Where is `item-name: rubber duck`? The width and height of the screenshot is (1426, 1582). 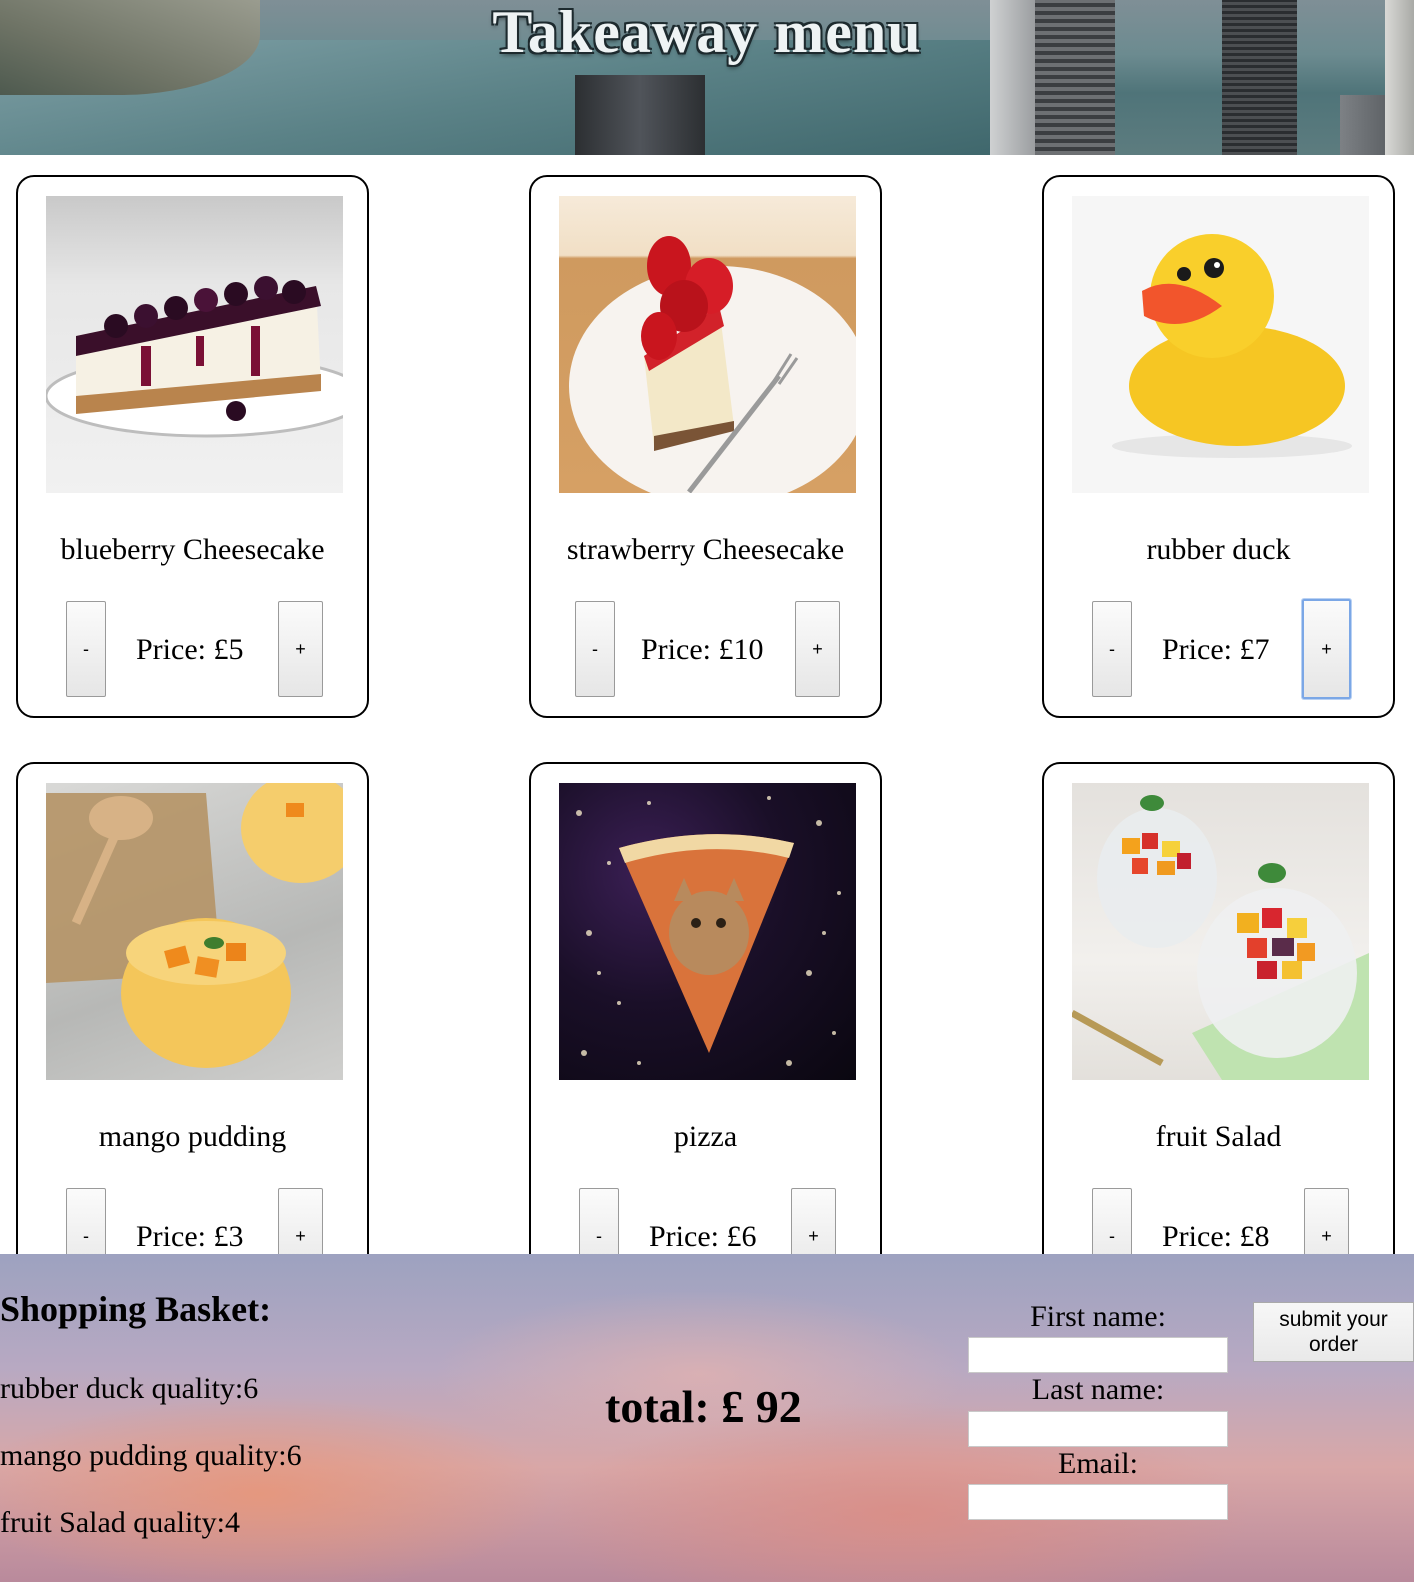
item-name: rubber duck is located at coordinates (1218, 549).